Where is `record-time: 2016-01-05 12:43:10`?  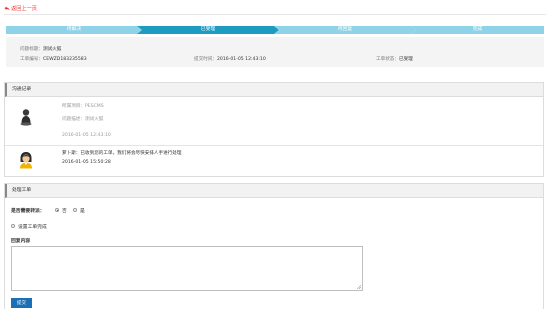
record-time: 2016-01-05 12:43:10 is located at coordinates (86, 135).